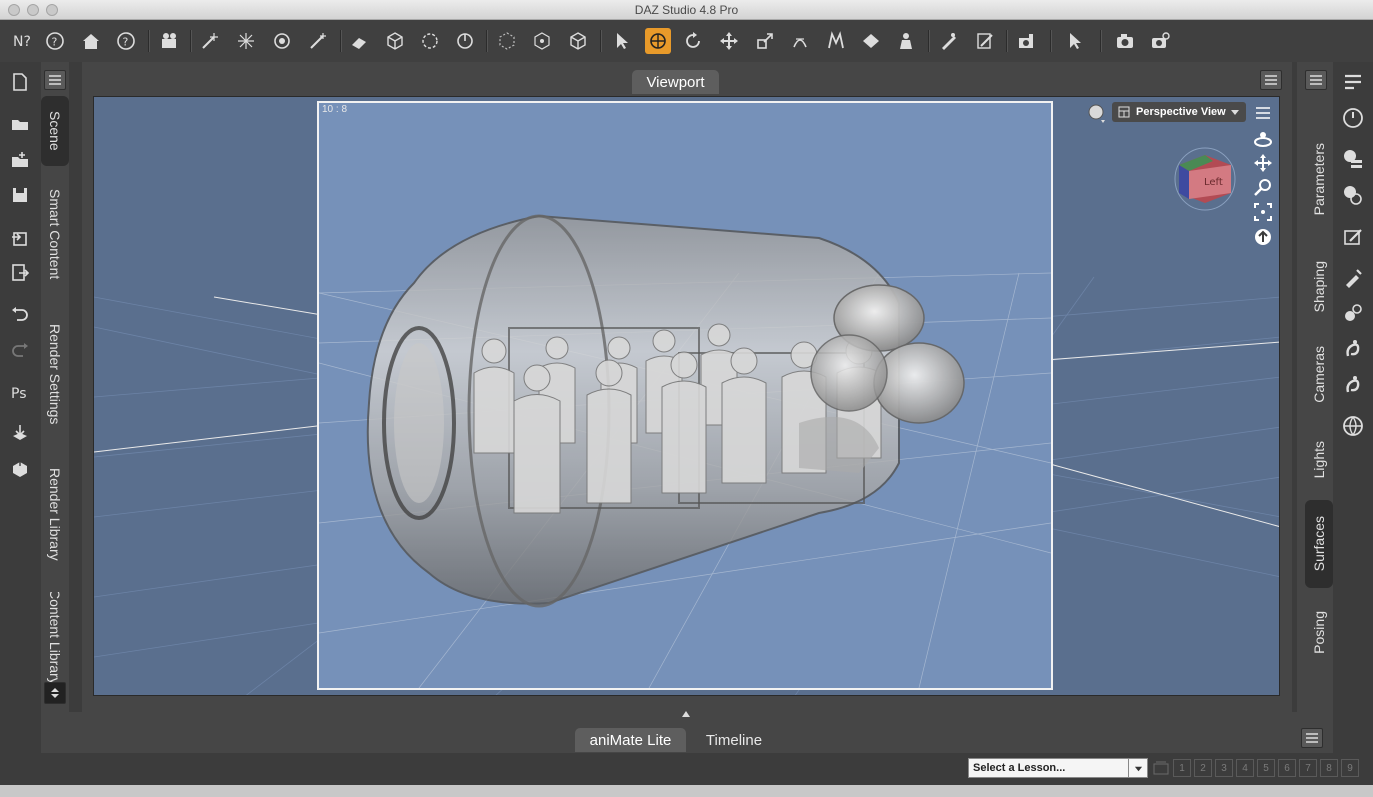  Describe the element at coordinates (542, 41) in the screenshot. I see `joint-editor-icon` at that location.